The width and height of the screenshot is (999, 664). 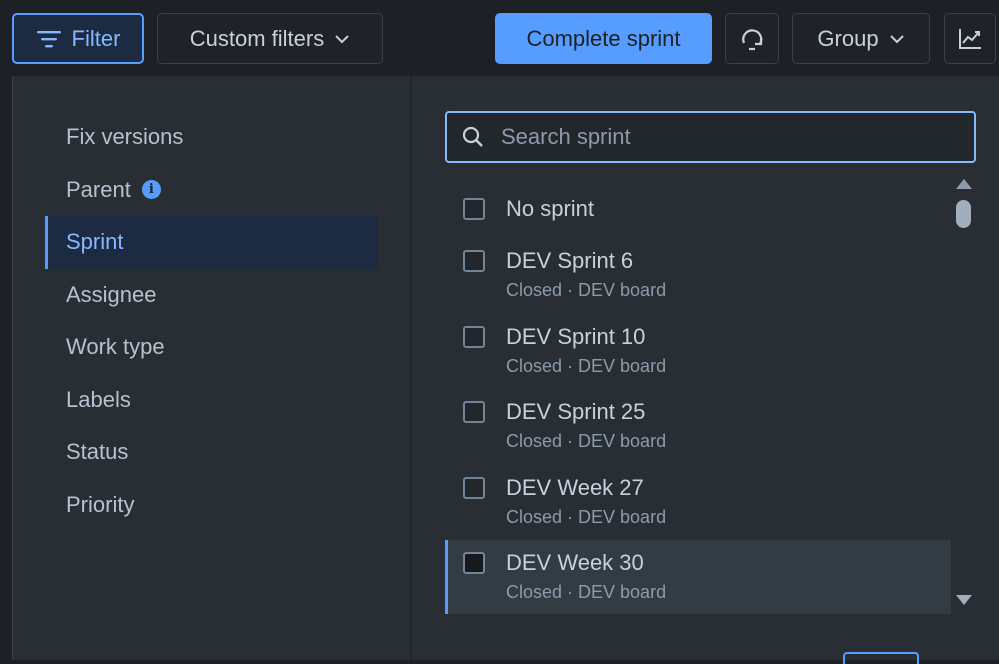 What do you see at coordinates (195, 452) in the screenshot?
I see `category-status: Status` at bounding box center [195, 452].